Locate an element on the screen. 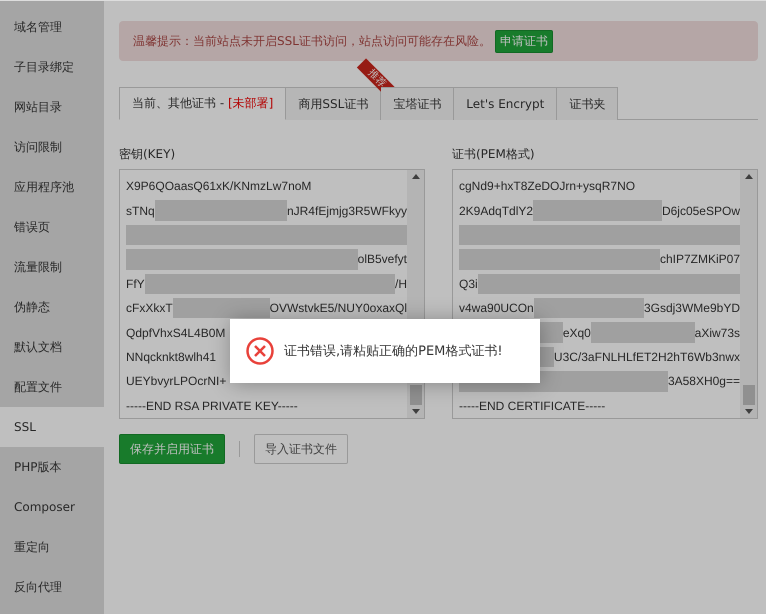 The image size is (766, 614). tab: 当前、其他证书 - [未部署] is located at coordinates (202, 103).